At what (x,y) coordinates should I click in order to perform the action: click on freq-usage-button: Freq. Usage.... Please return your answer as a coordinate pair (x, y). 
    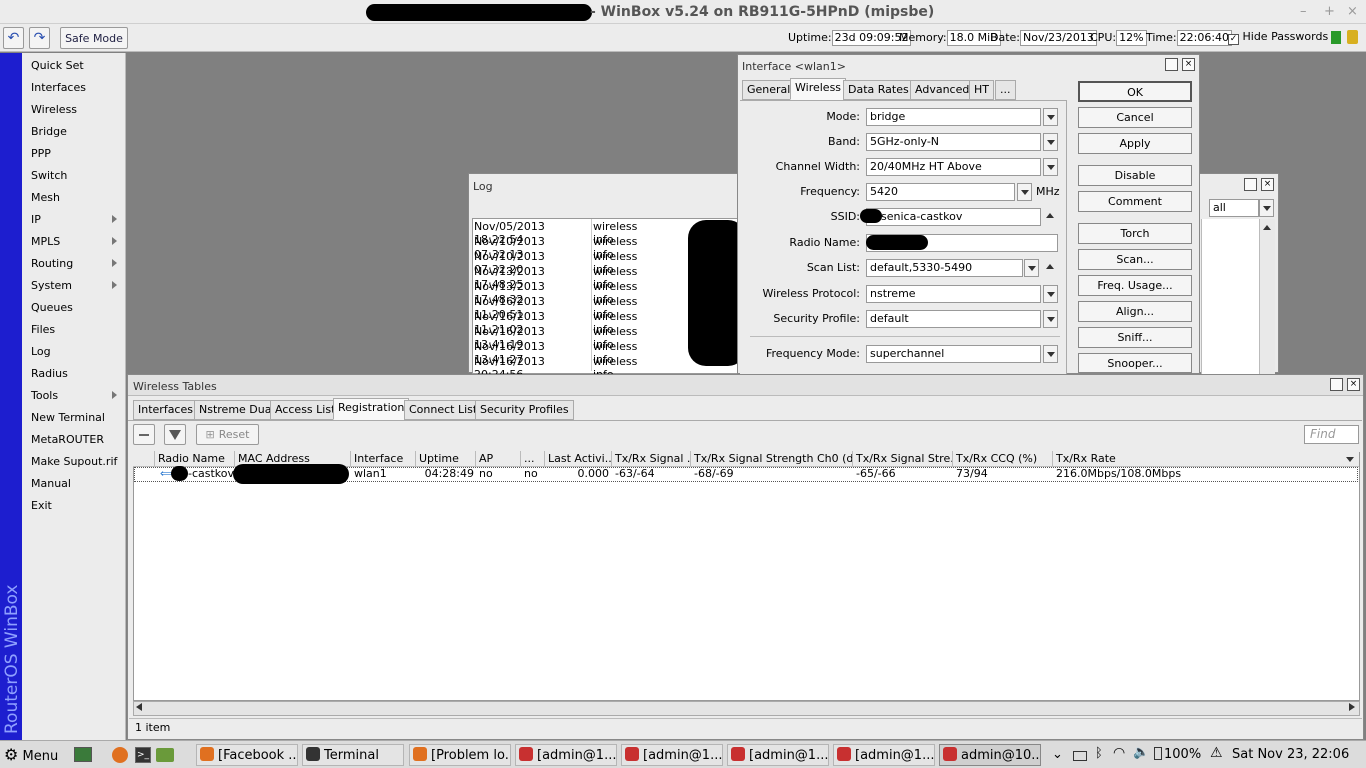
    Looking at the image, I should click on (1135, 285).